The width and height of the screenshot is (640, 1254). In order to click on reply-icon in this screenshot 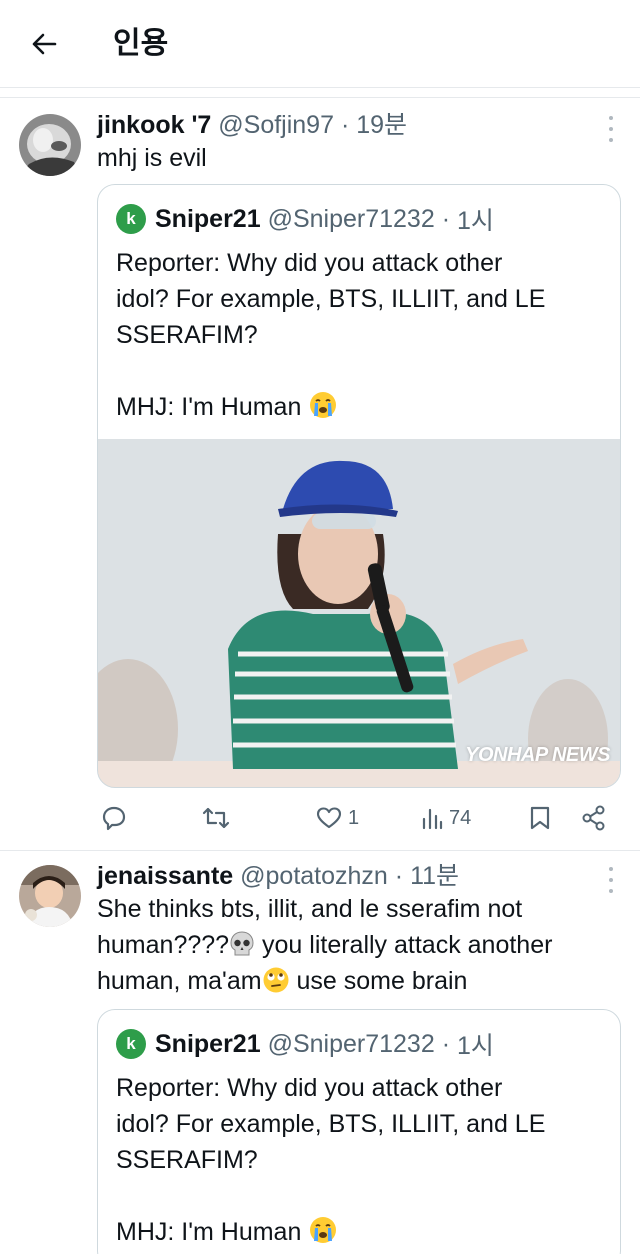, I will do `click(114, 818)`.